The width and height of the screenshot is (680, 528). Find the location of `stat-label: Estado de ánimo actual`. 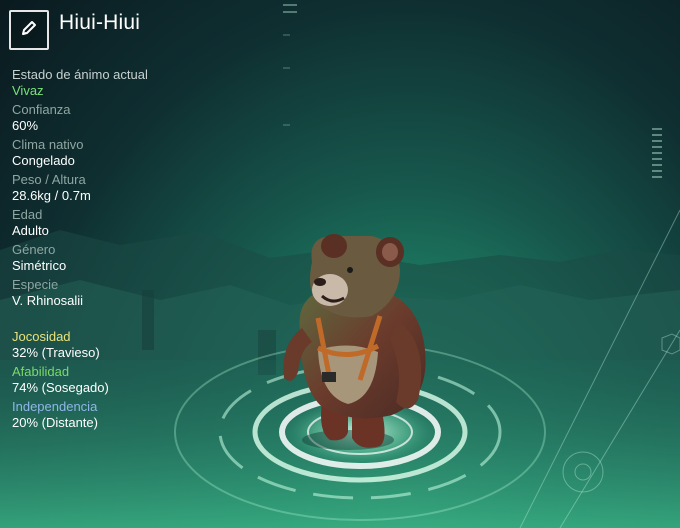

stat-label: Estado de ánimo actual is located at coordinates (80, 74).